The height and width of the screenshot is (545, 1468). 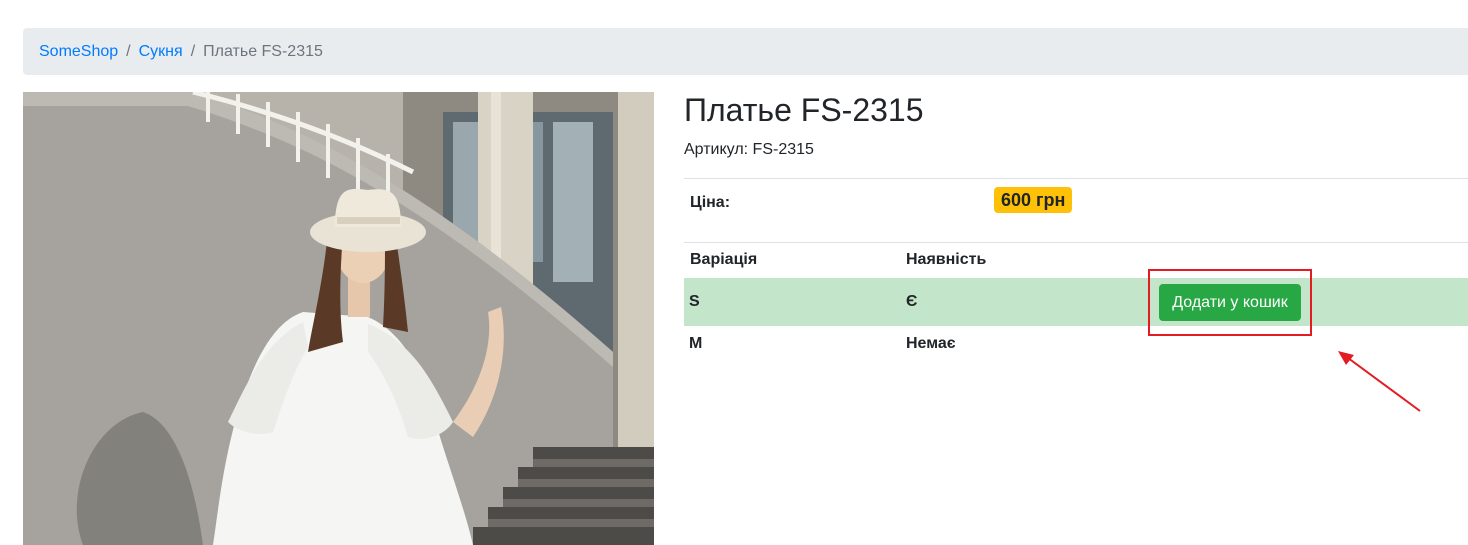 What do you see at coordinates (749, 149) in the screenshot?
I see `product-sku: Артикул: FS-2315` at bounding box center [749, 149].